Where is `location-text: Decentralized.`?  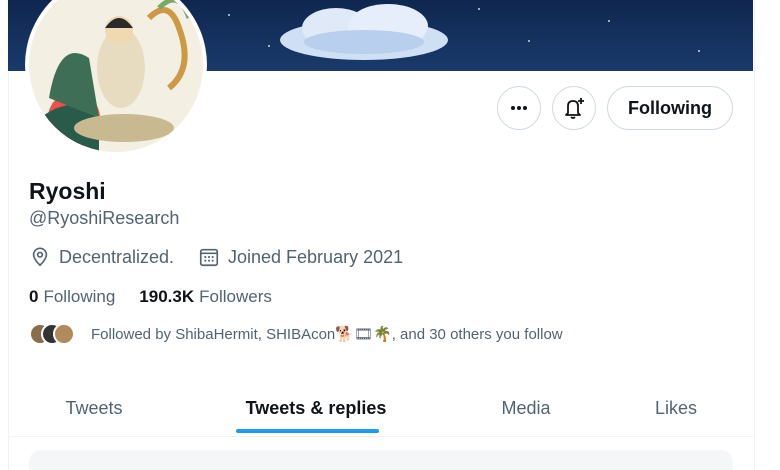 location-text: Decentralized. is located at coordinates (117, 256).